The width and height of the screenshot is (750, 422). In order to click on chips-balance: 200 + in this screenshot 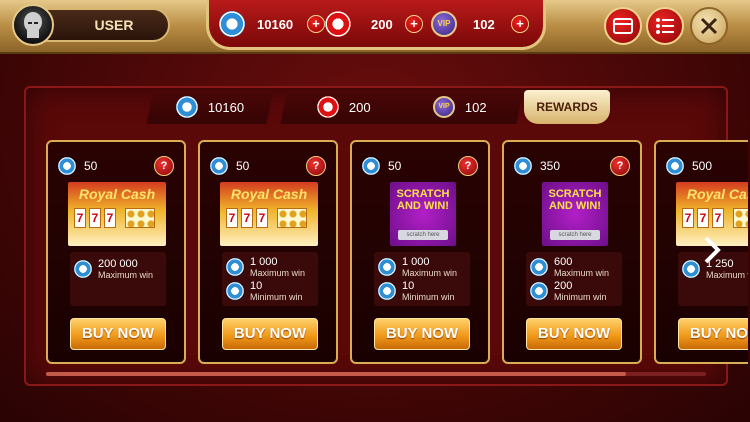, I will do `click(375, 24)`.